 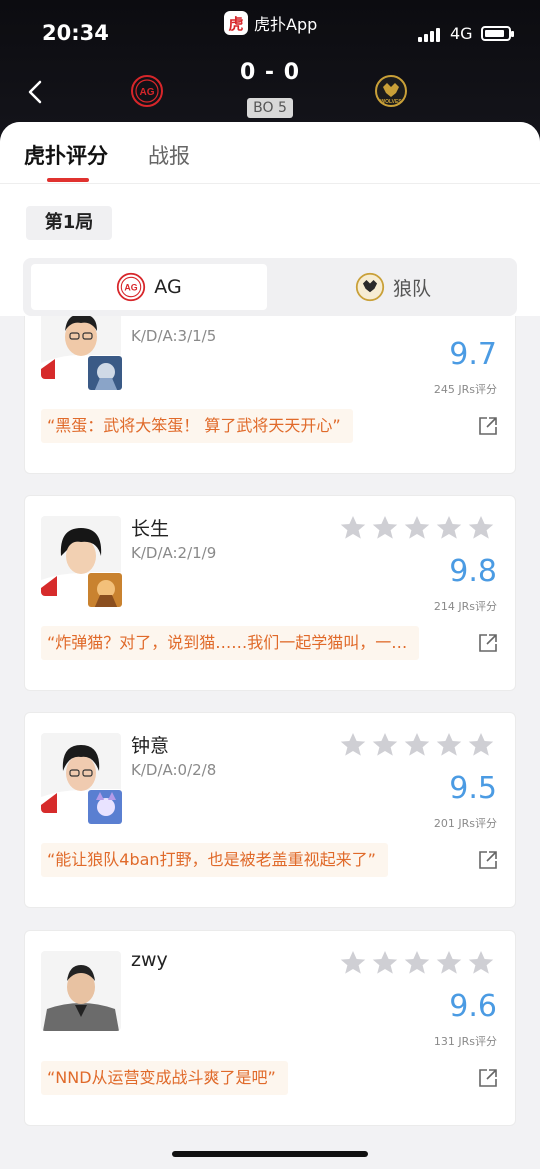 What do you see at coordinates (197, 426) in the screenshot?
I see `top-comment: “黑蛋：武将大笨蛋！ 算了武将天天开心”` at bounding box center [197, 426].